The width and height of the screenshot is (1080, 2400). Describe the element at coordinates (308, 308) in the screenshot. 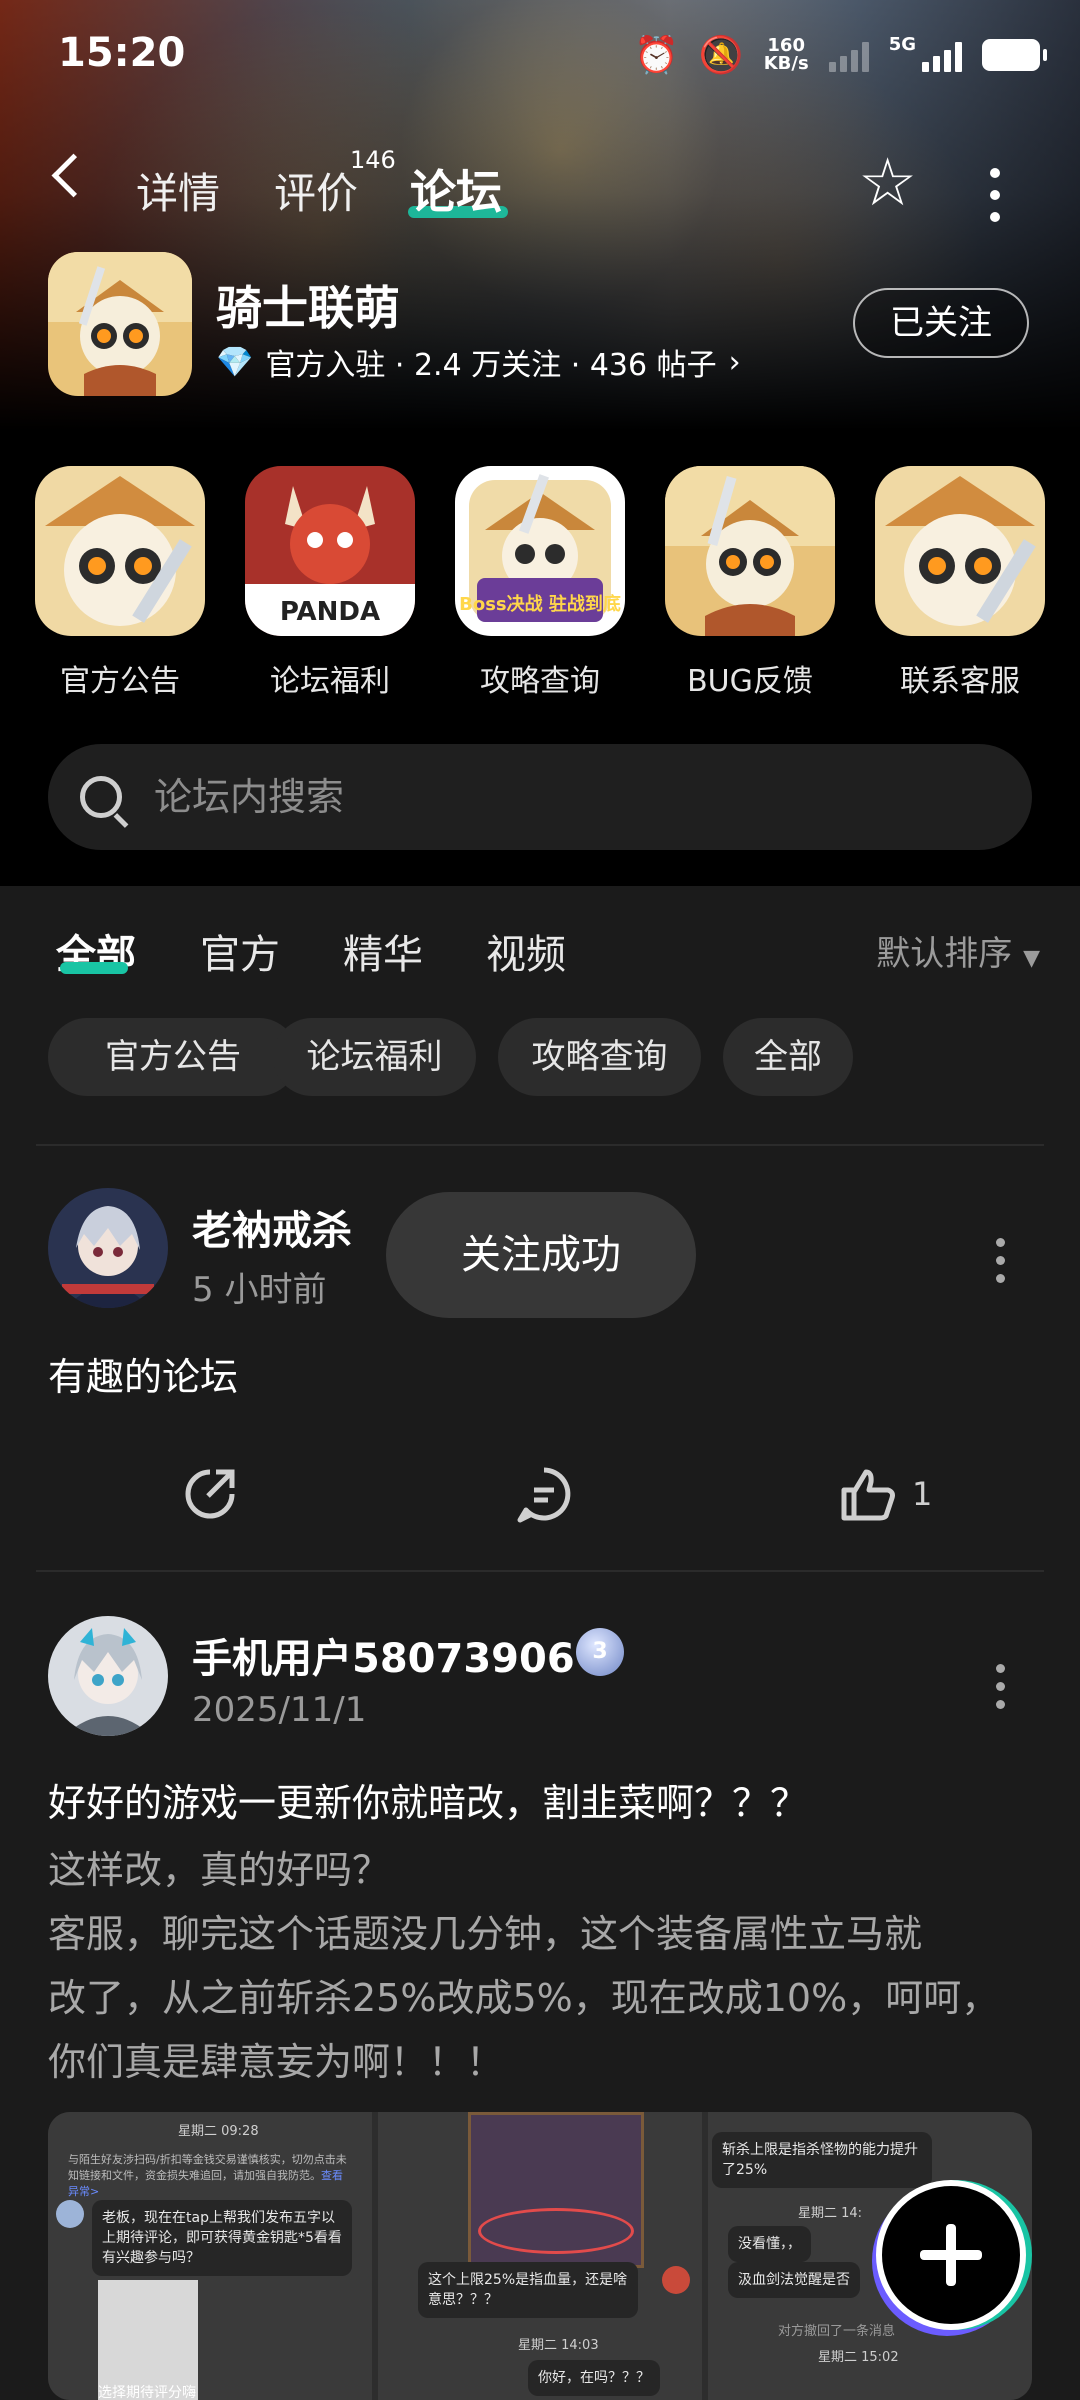

I see `app-name: 骑士联萌` at that location.